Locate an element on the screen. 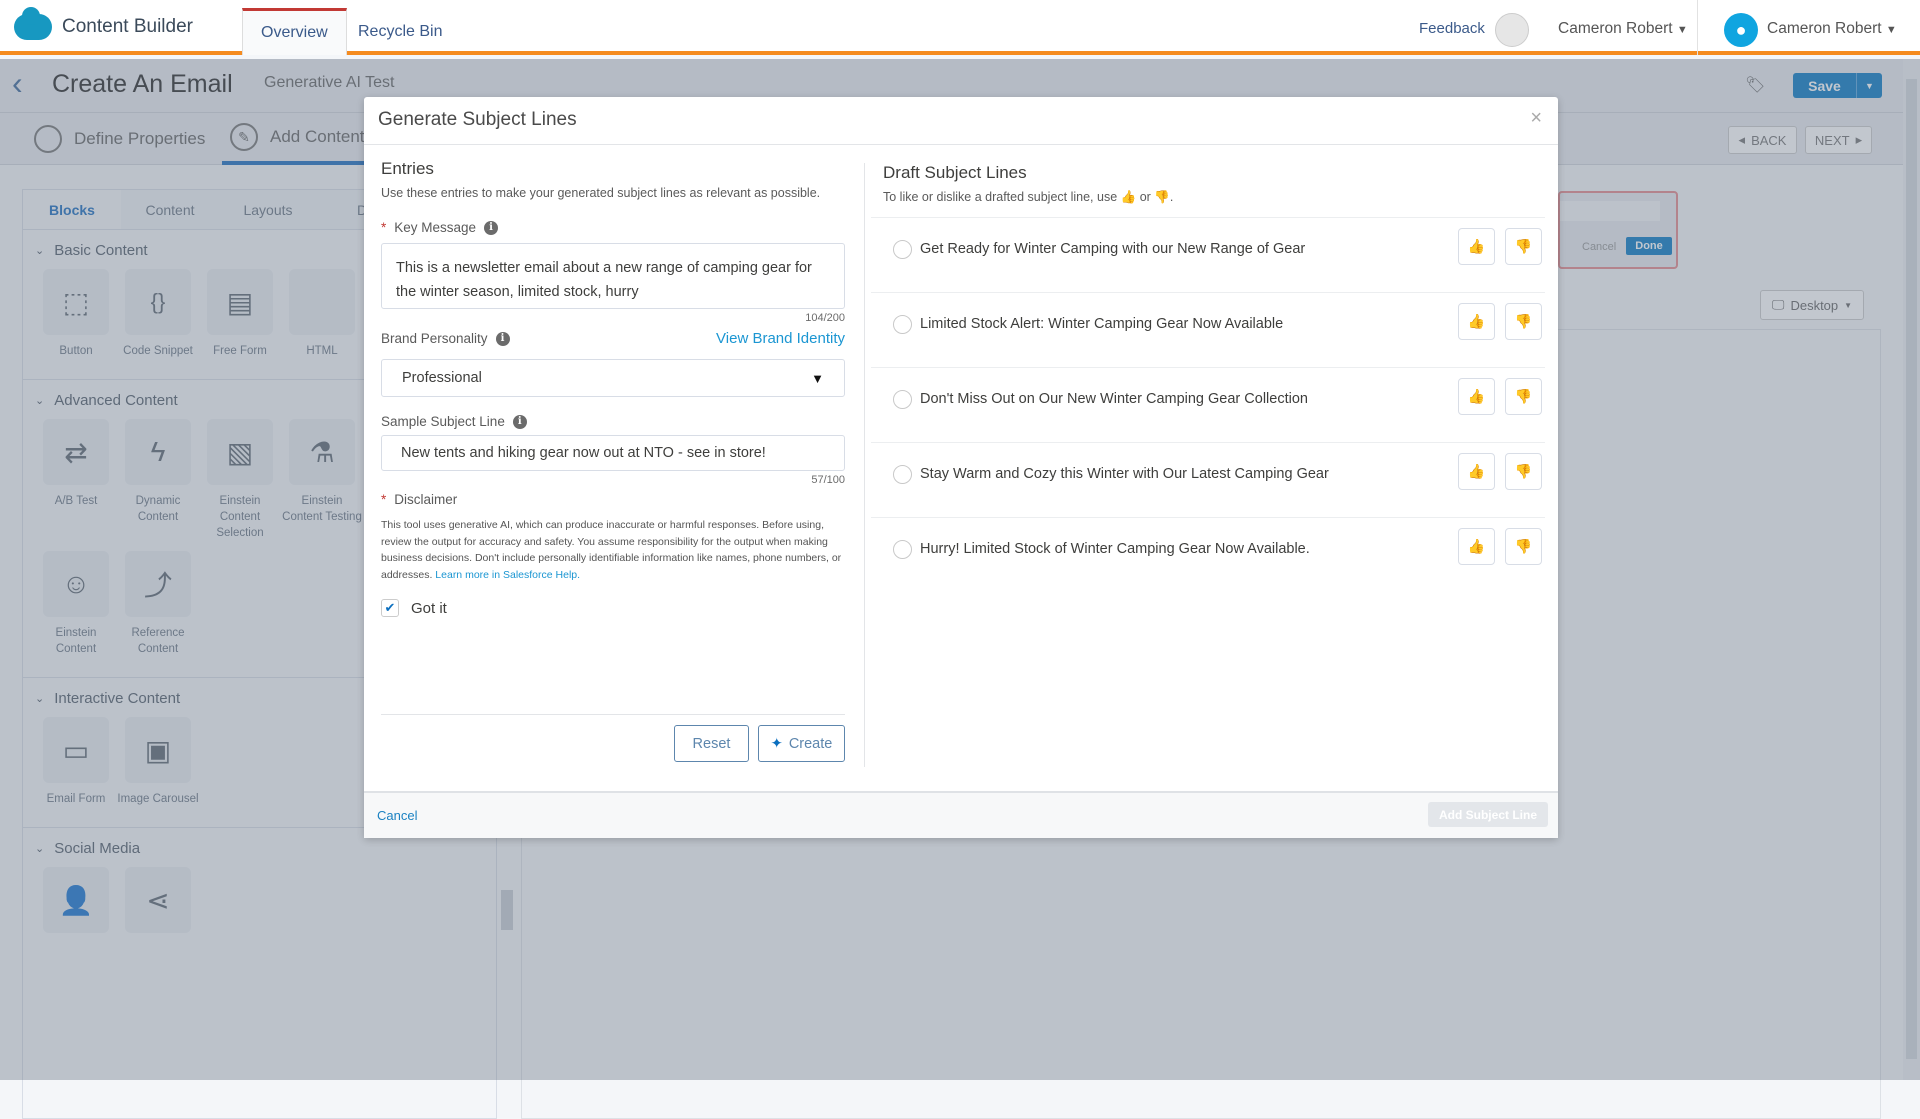  reset-button: Reset is located at coordinates (711, 743).